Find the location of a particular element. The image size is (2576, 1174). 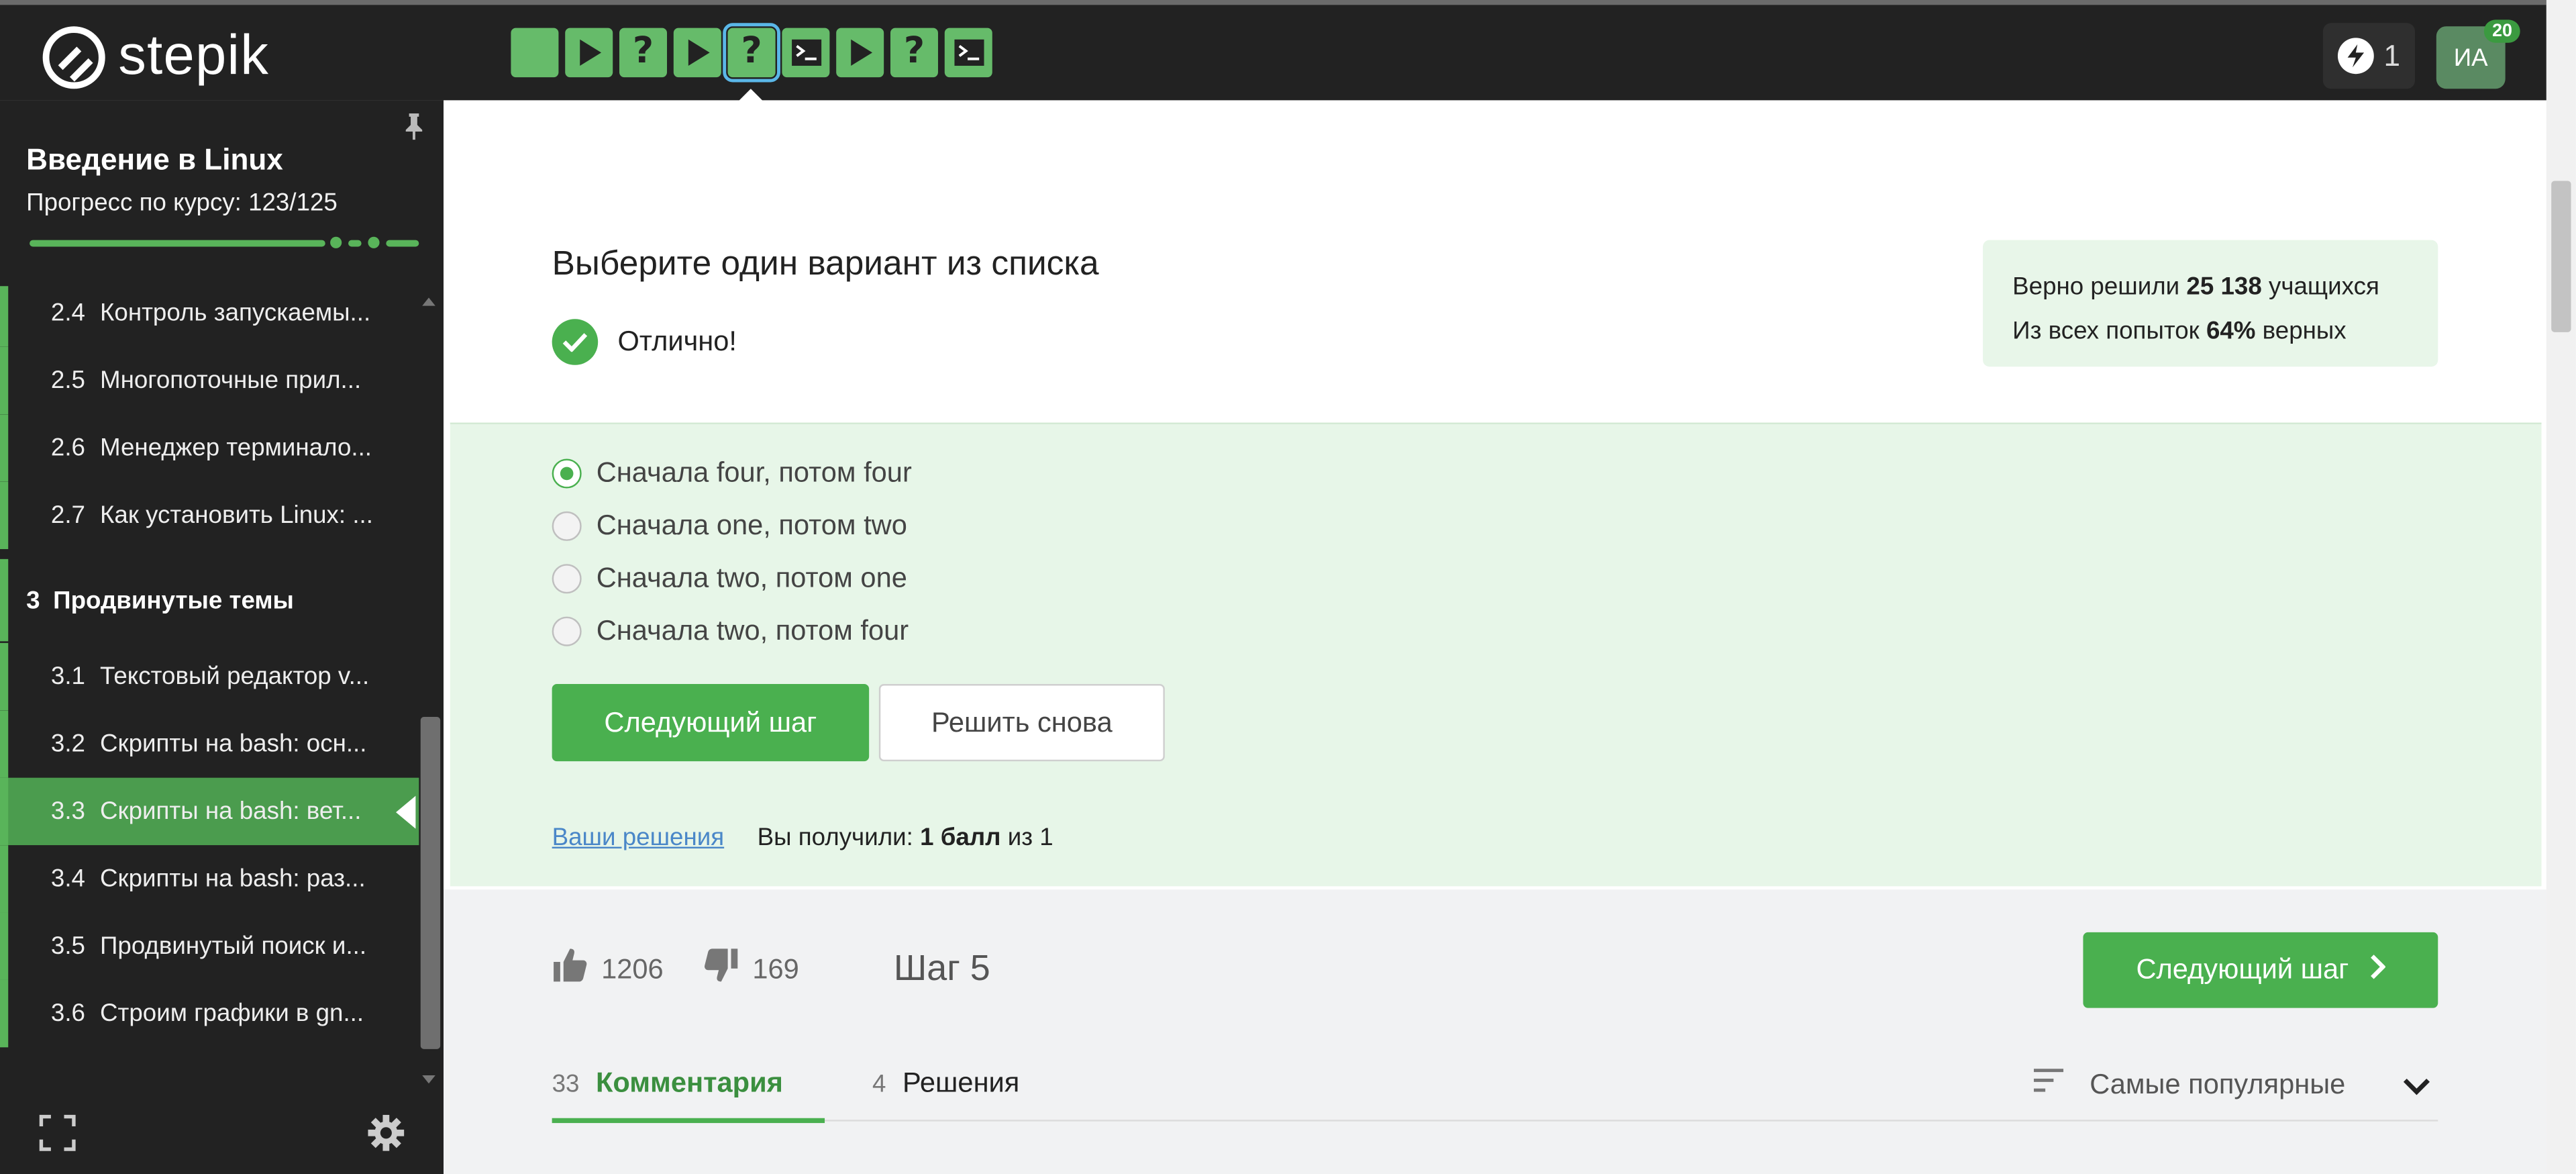

sort-icon is located at coordinates (2050, 1084).